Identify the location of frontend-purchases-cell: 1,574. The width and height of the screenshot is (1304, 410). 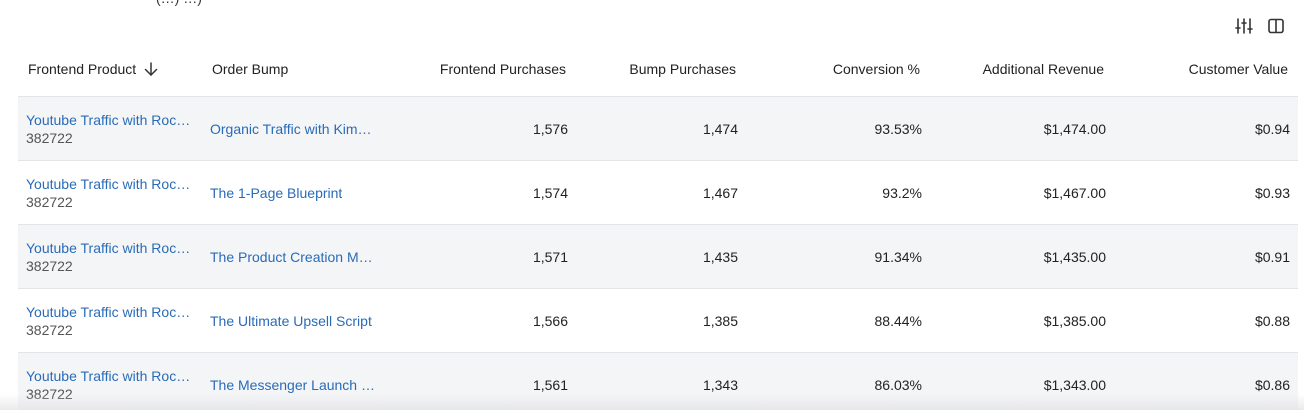
(550, 192).